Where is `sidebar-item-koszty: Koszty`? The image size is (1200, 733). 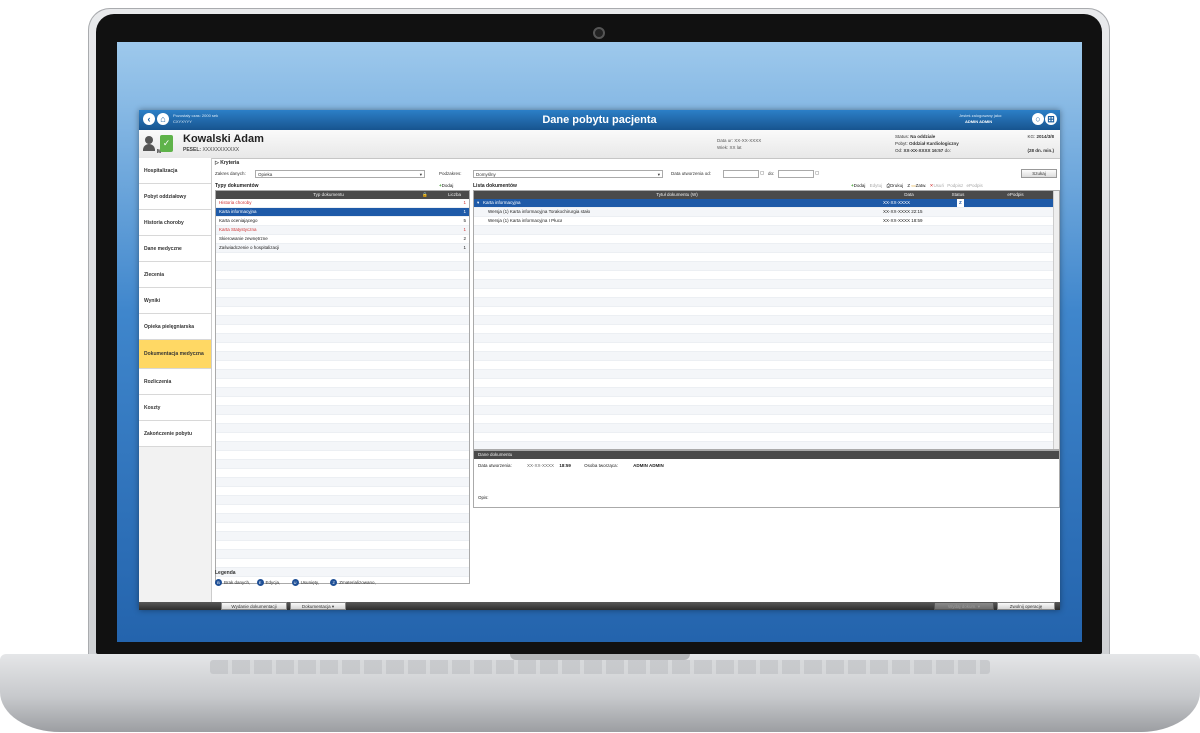 sidebar-item-koszty: Koszty is located at coordinates (175, 408).